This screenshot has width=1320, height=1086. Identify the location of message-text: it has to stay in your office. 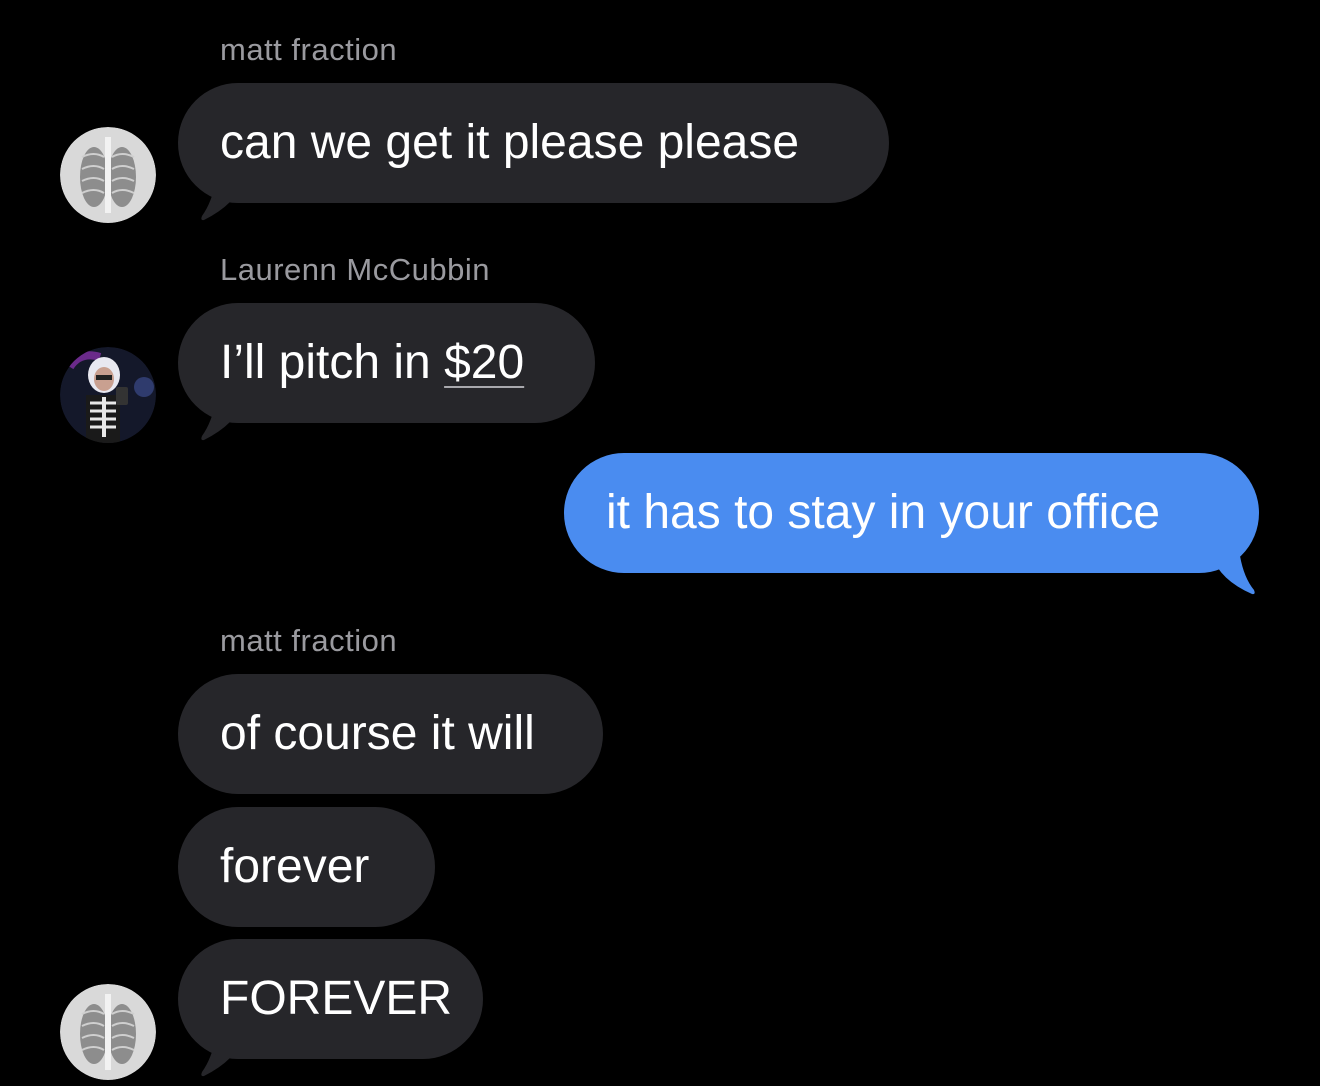
(883, 512).